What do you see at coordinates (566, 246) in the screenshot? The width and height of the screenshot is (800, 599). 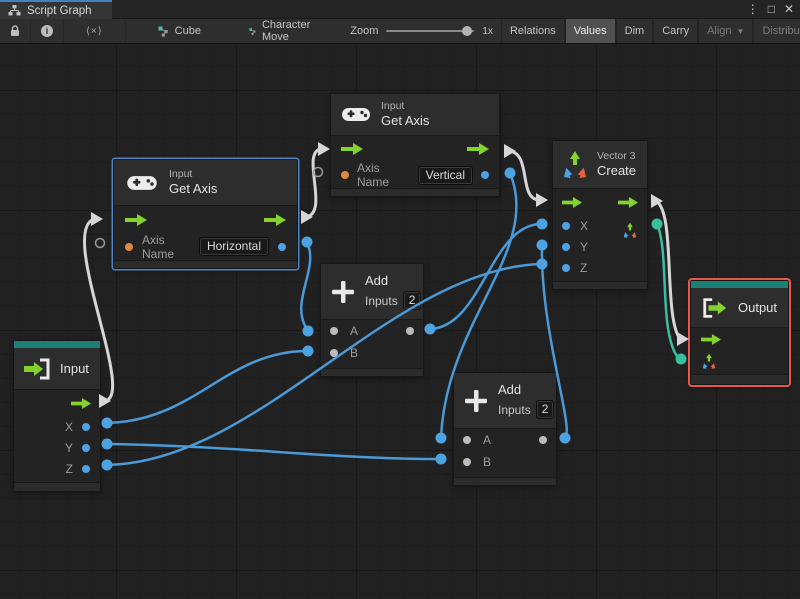 I see `input-port-y` at bounding box center [566, 246].